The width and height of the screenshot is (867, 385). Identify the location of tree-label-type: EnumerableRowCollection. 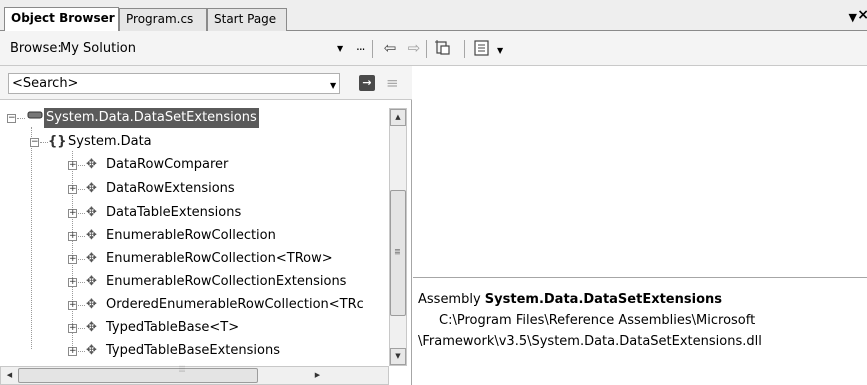
(191, 235).